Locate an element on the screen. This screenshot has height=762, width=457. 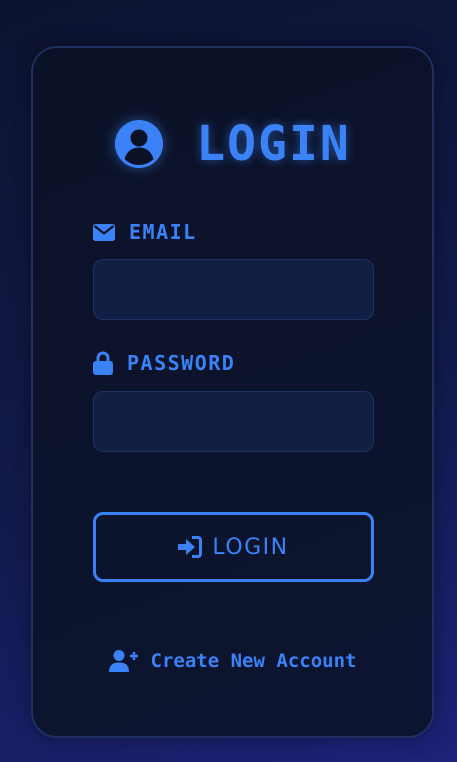
password-field is located at coordinates (233, 421).